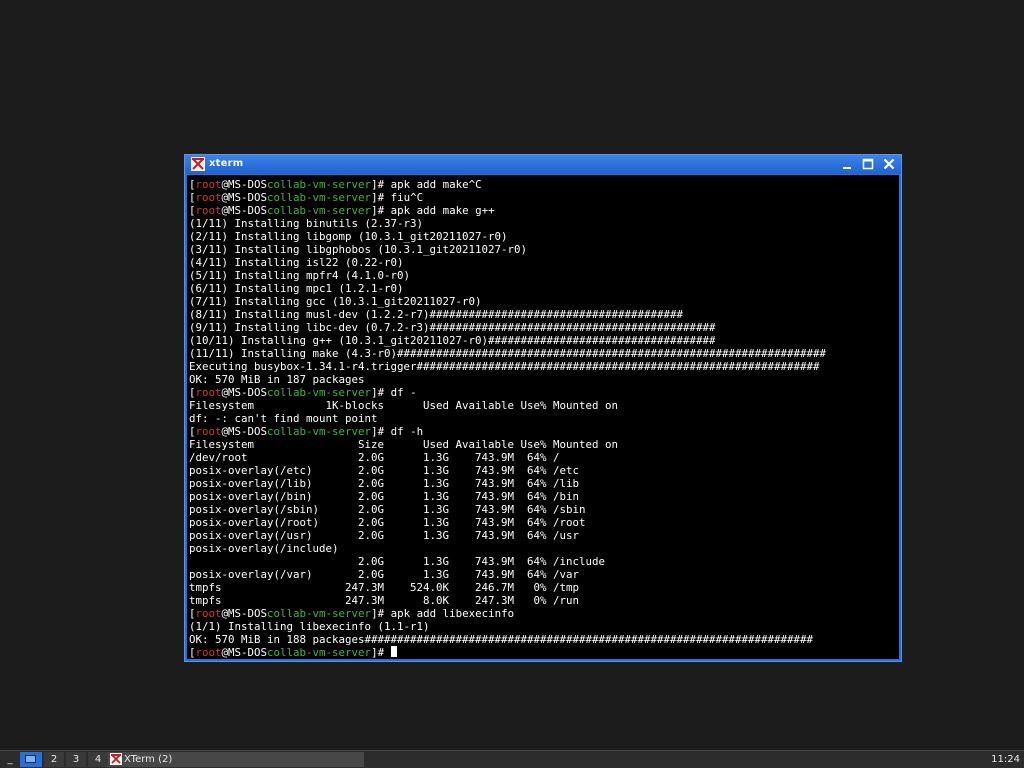 This screenshot has width=1024, height=768. I want to click on terminal-output-line: (4/11) Installing isl22 (0.22-r0), so click(296, 262).